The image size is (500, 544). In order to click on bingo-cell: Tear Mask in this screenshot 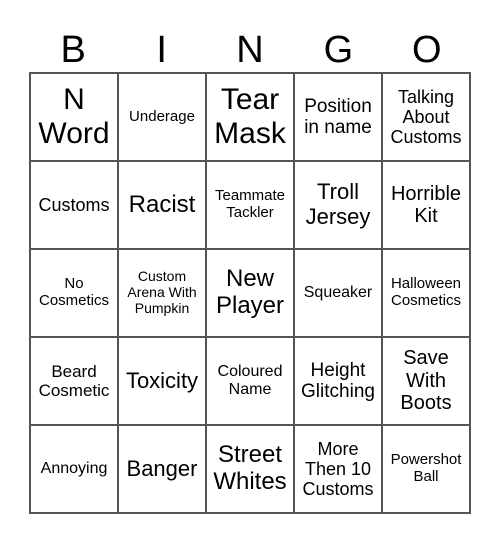, I will do `click(250, 117)`.